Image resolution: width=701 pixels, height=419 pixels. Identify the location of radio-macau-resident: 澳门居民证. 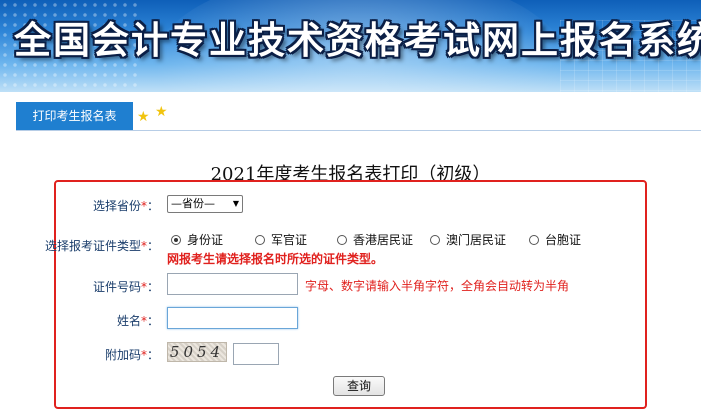
(468, 239).